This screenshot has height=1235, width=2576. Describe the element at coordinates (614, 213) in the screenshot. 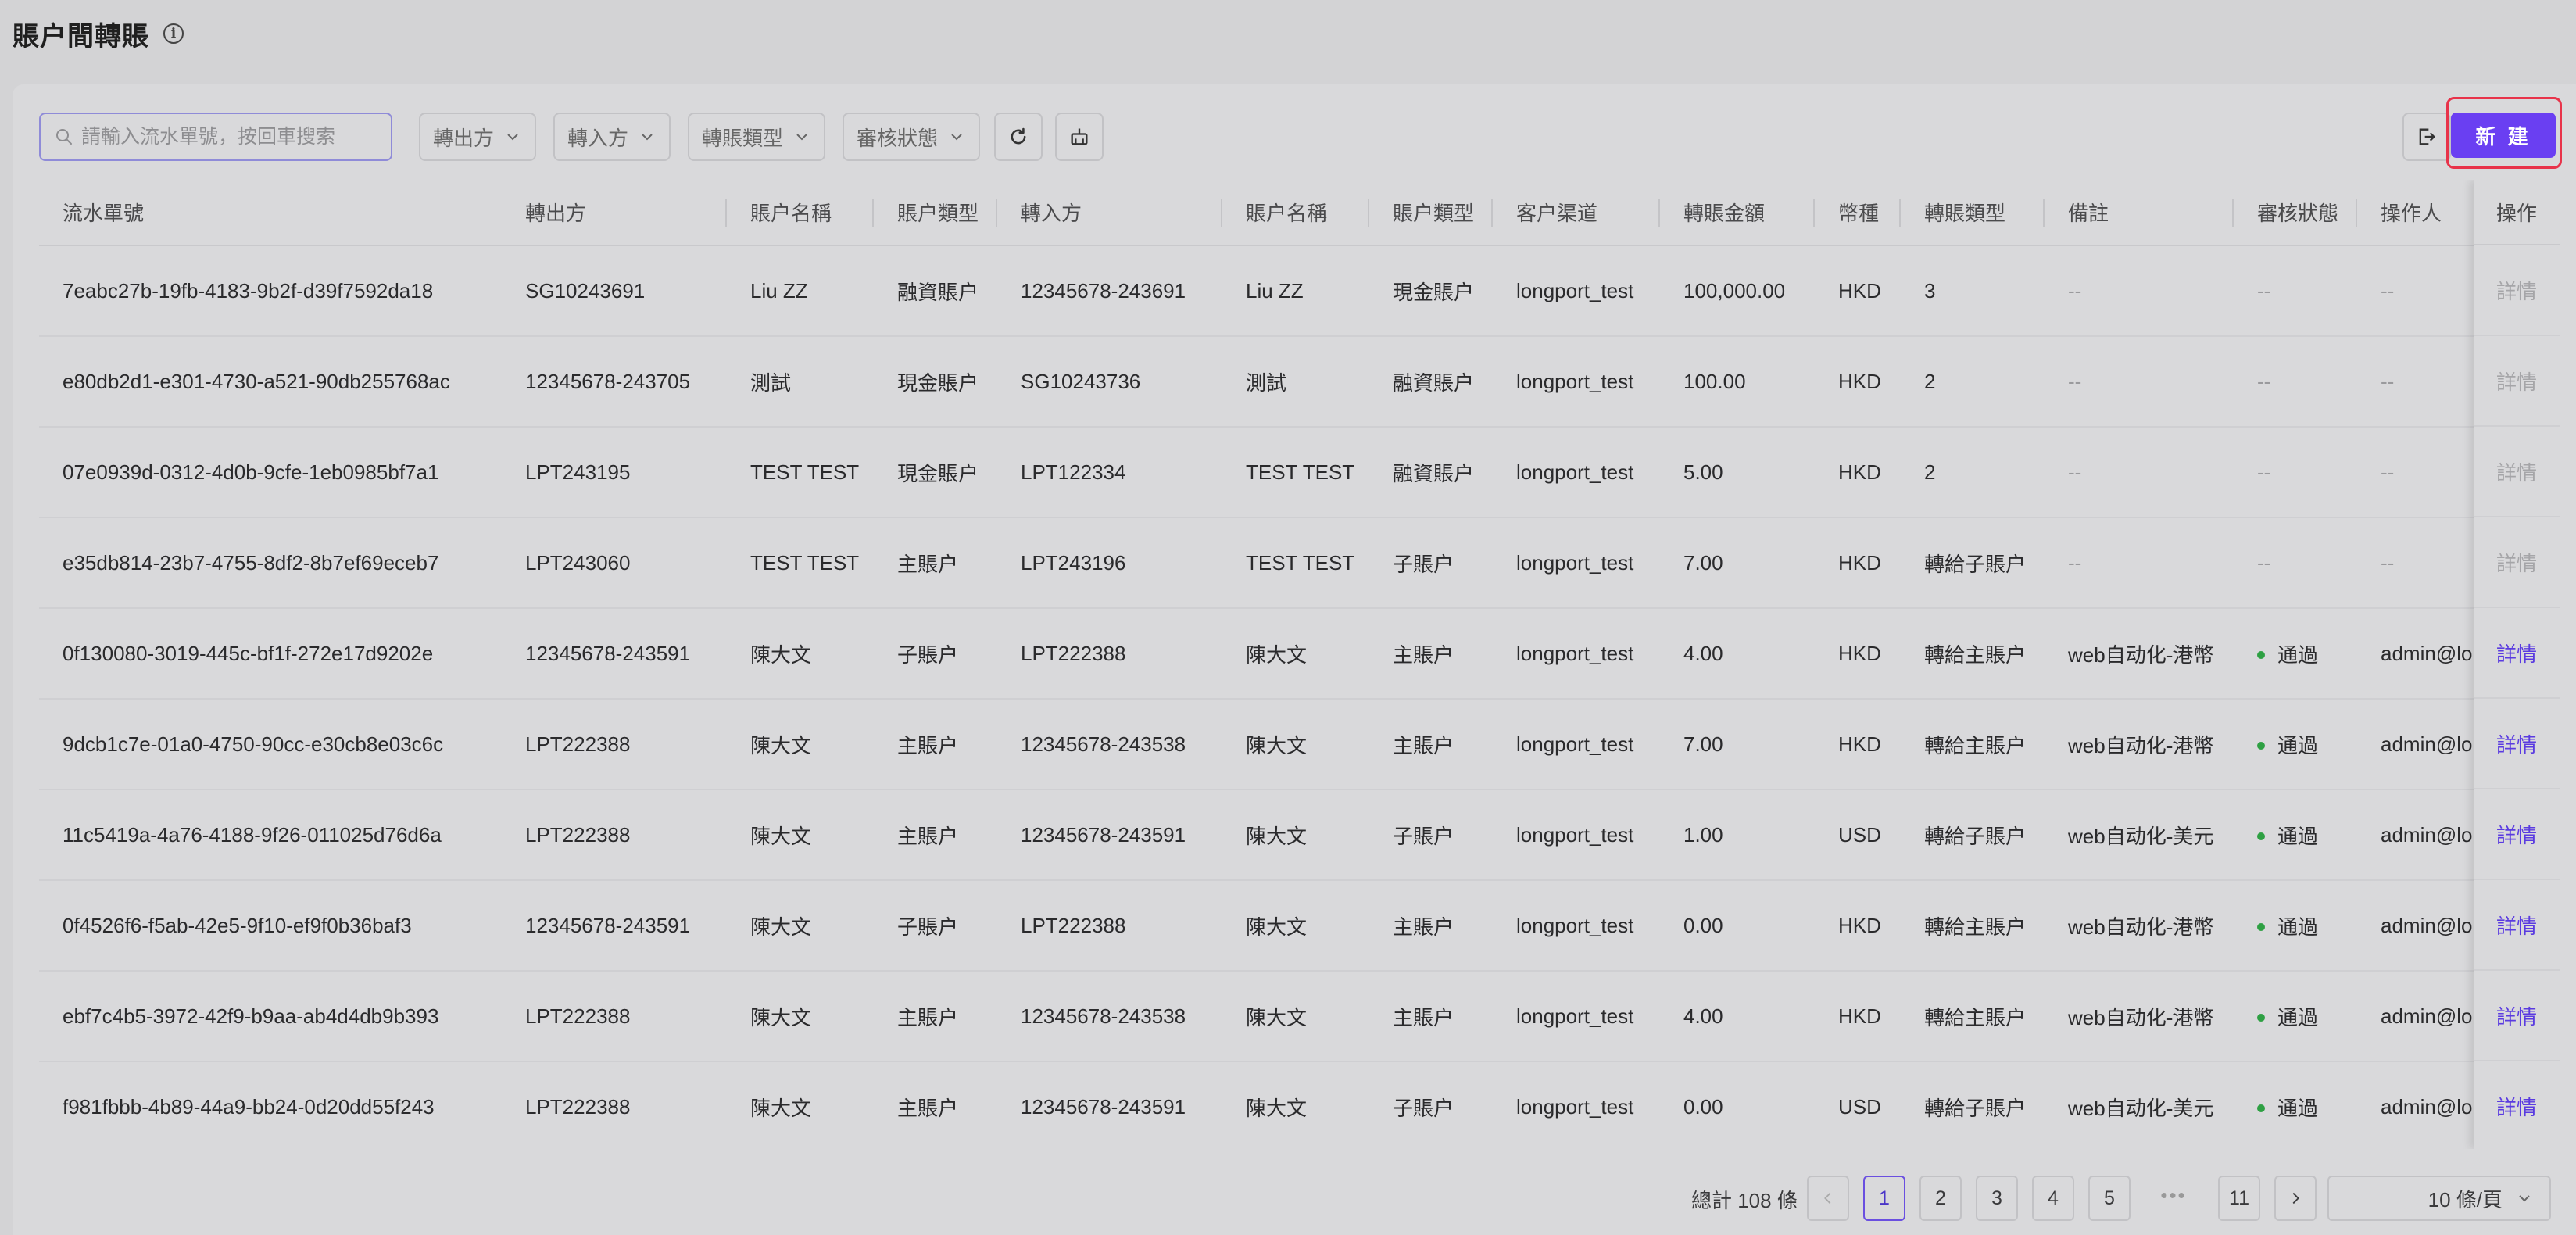

I see `column-header-transfer-out: 轉出方` at that location.